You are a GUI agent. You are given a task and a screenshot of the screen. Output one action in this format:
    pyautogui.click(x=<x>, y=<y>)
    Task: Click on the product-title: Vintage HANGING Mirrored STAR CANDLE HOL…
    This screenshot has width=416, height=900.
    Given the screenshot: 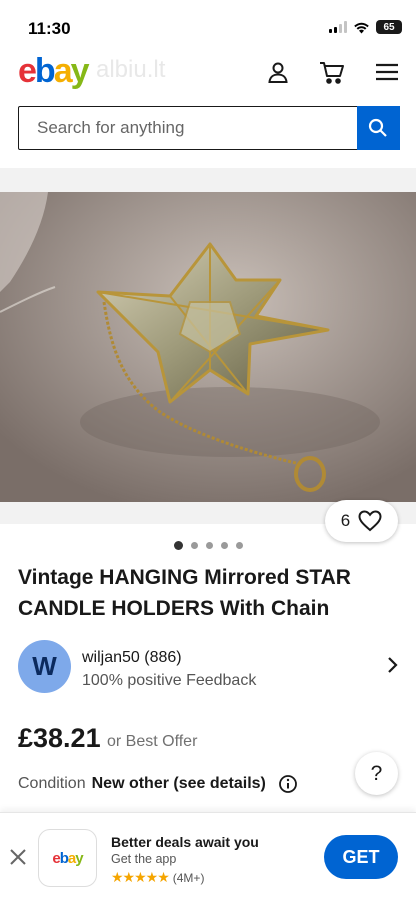 What is the action you would take?
    pyautogui.click(x=184, y=593)
    